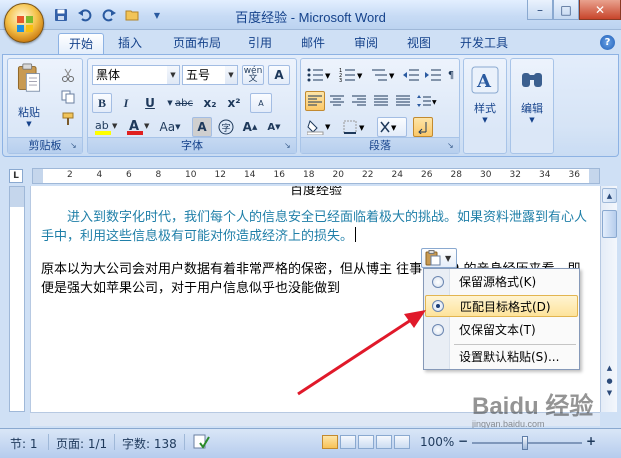 This screenshot has width=621, height=458. Describe the element at coordinates (437, 442) in the screenshot. I see `zoom-level: 100%` at that location.